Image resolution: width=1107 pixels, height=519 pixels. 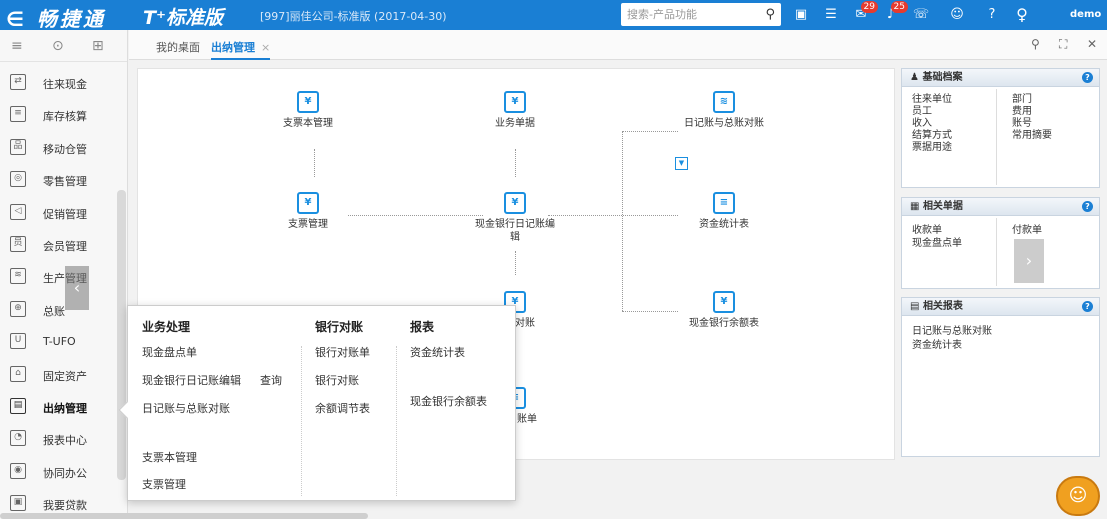 What do you see at coordinates (515, 203) in the screenshot?
I see `journal-icon: ¥` at bounding box center [515, 203].